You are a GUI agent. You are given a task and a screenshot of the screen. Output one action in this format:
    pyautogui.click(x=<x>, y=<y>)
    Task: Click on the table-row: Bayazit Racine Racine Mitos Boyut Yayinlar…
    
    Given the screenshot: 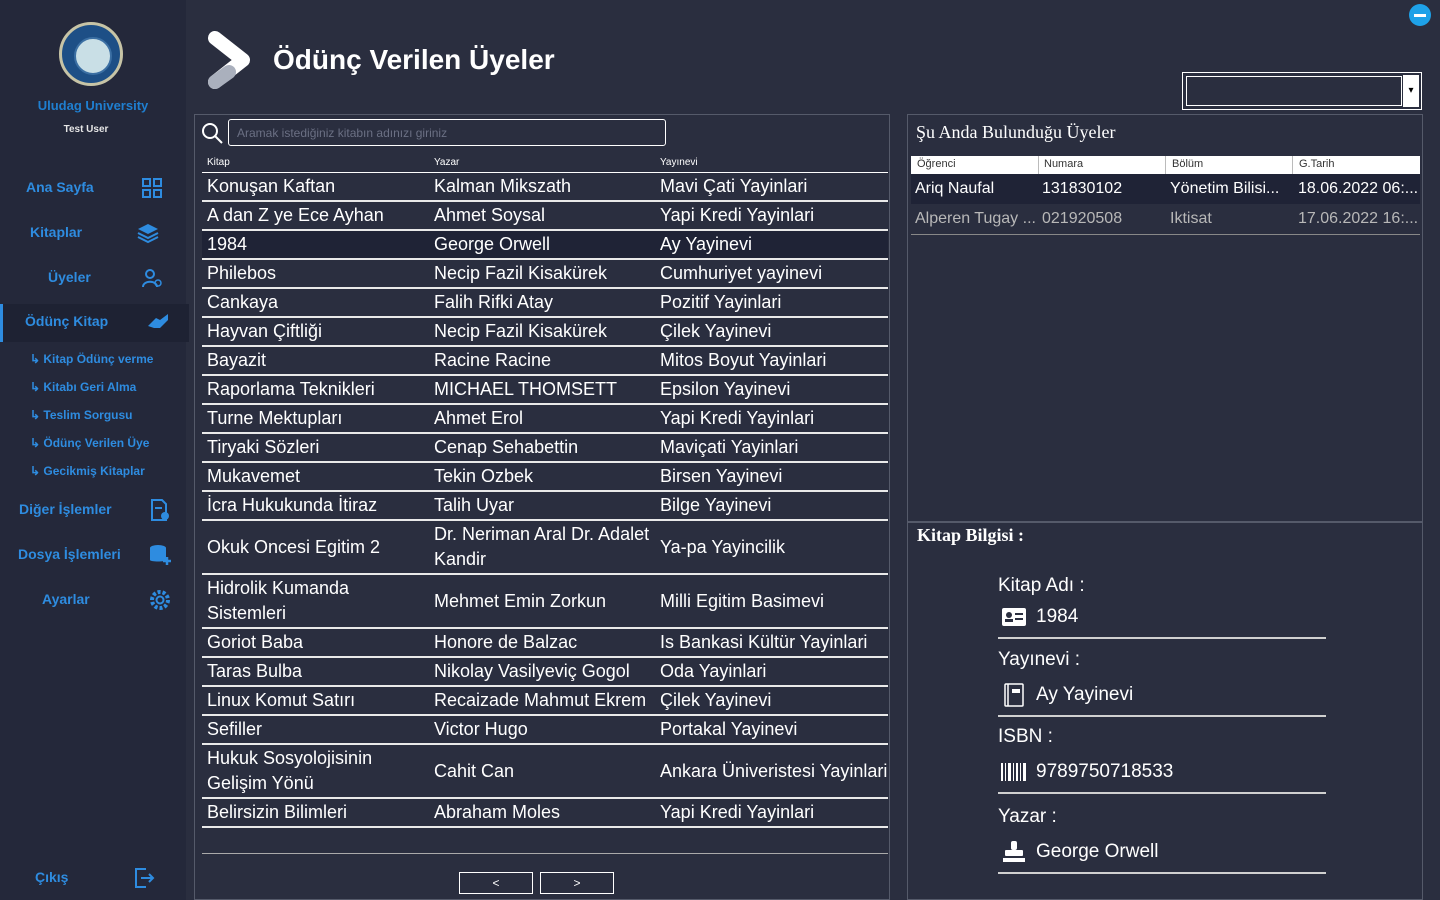 What is the action you would take?
    pyautogui.click(x=545, y=361)
    